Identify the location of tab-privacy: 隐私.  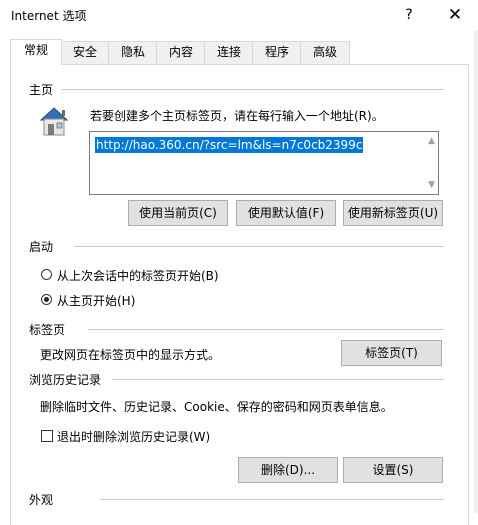
(133, 52).